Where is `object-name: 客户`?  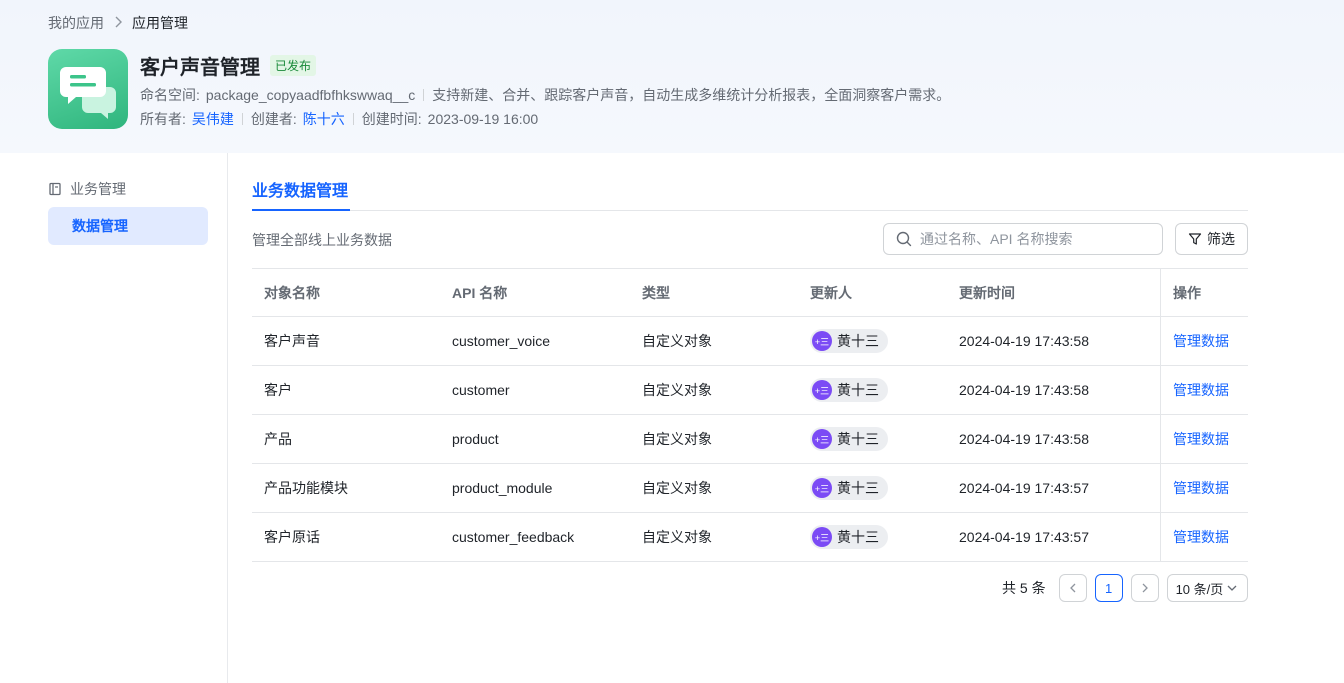
object-name: 客户 is located at coordinates (278, 390).